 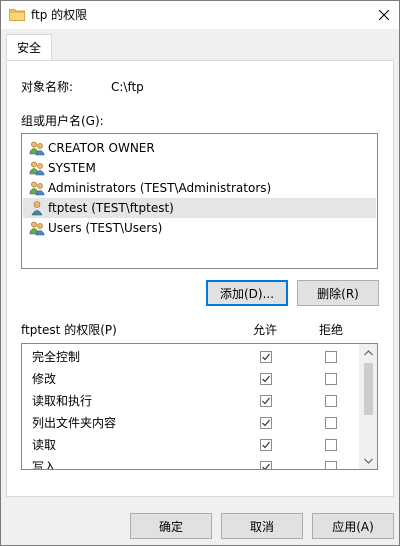 I want to click on permission-name: 读取和执行, so click(x=62, y=401).